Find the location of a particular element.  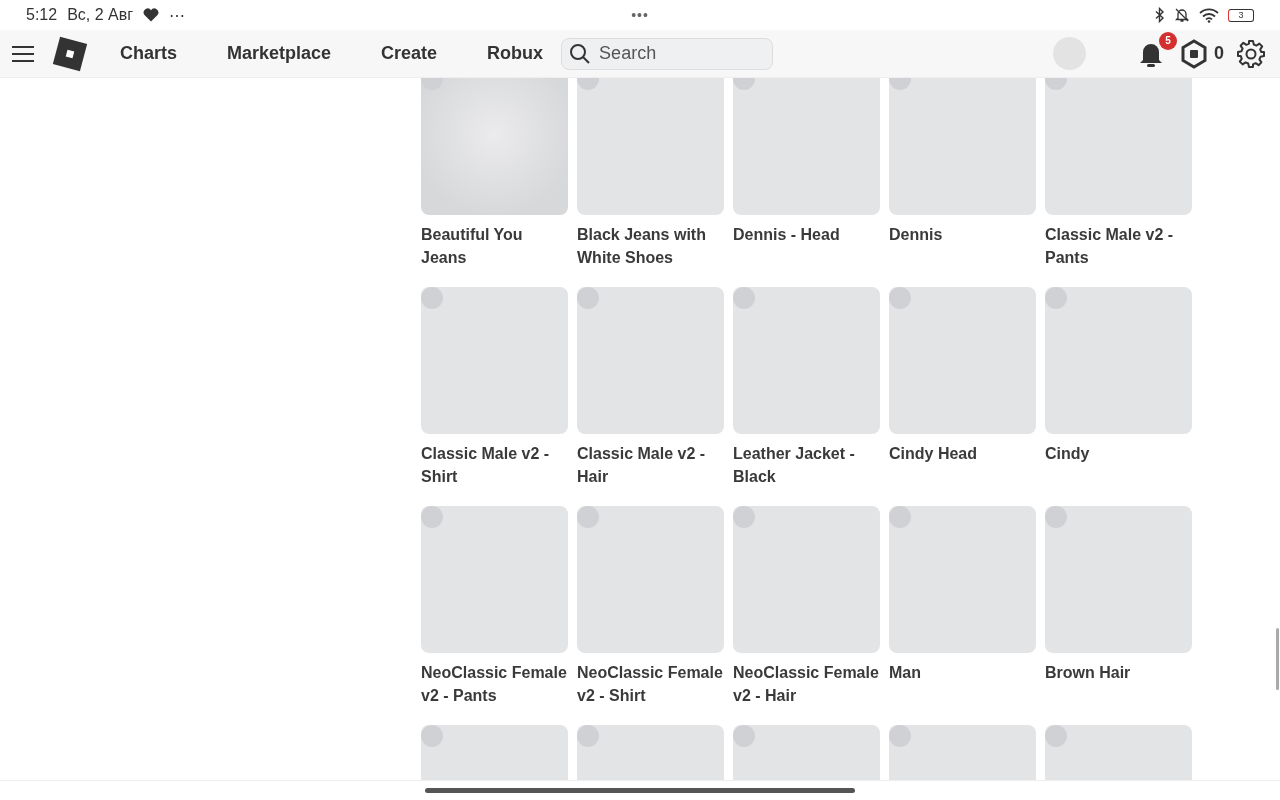

item-name: Dennis - Head is located at coordinates (806, 234).